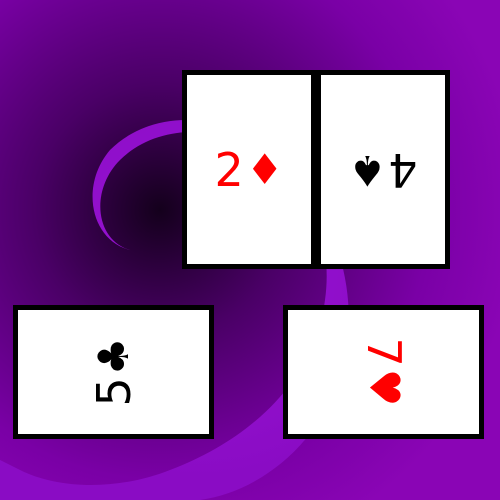 The width and height of the screenshot is (500, 500). I want to click on card-rank: 2, so click(229, 169).